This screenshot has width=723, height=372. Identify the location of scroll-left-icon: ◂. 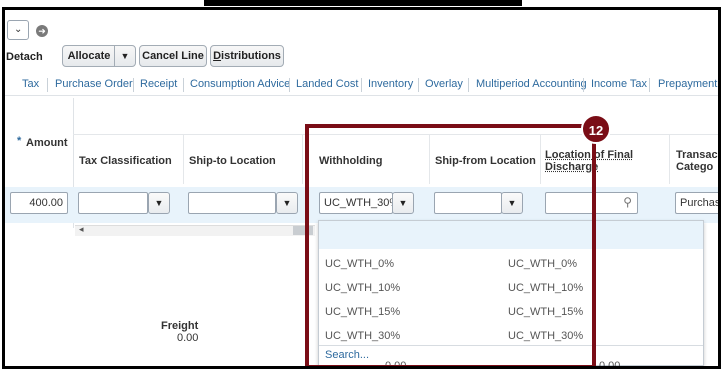
(81, 229).